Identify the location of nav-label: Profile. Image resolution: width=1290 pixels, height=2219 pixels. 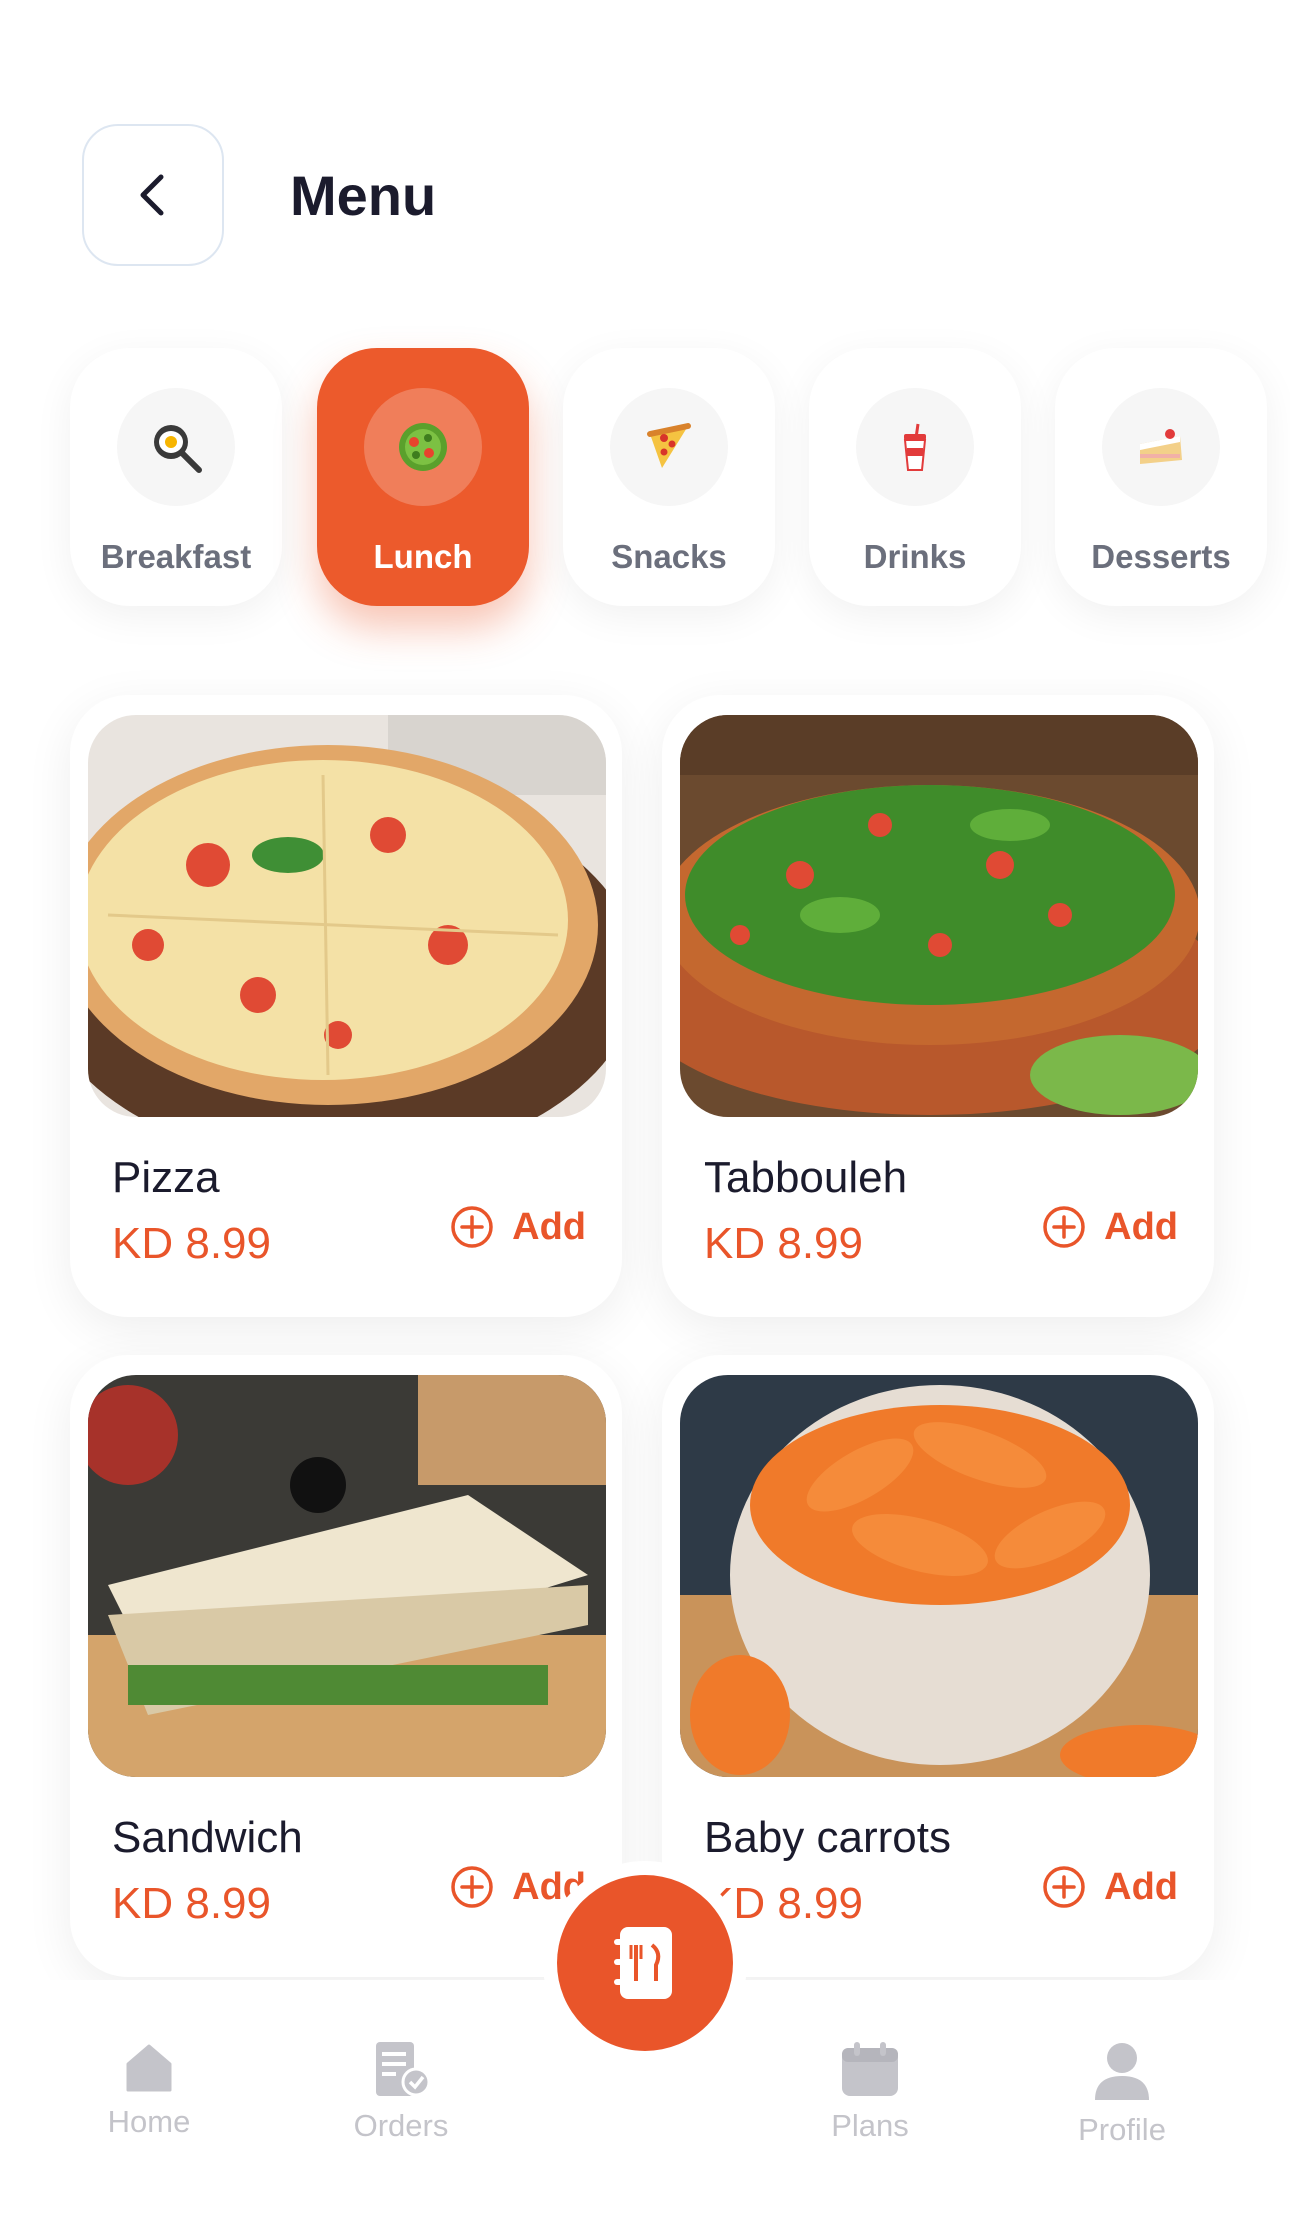
(1122, 2129).